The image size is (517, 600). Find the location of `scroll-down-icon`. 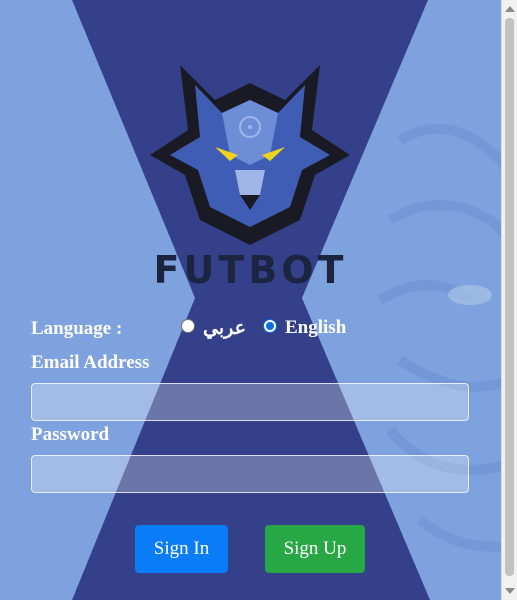

scroll-down-icon is located at coordinates (510, 591).